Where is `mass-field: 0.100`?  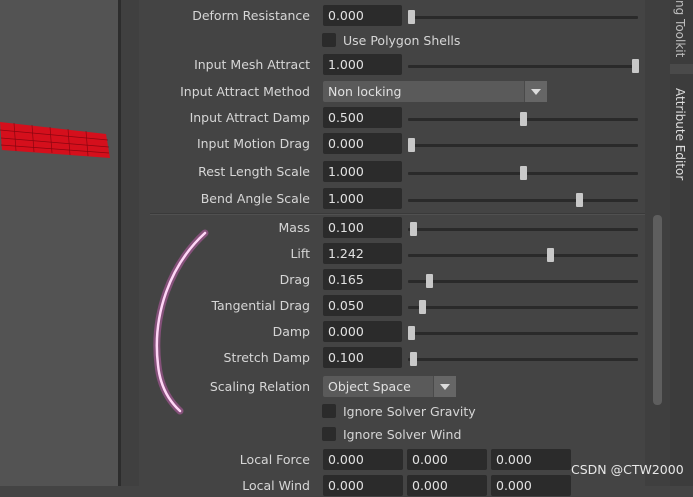
mass-field: 0.100 is located at coordinates (362, 227).